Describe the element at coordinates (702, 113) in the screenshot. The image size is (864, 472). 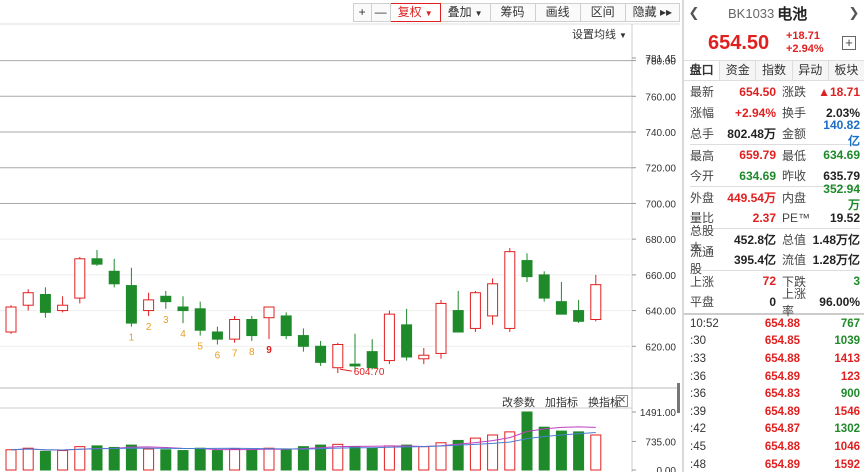
I see `quote-label: 涨幅` at that location.